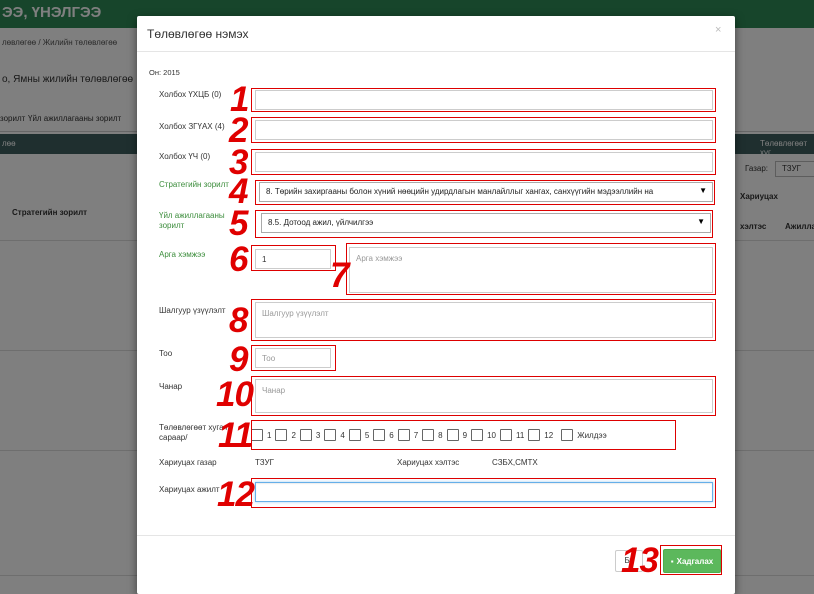 The image size is (814, 594). Describe the element at coordinates (515, 462) in the screenshot. I see `responsible-unit-value: СЗБХ,СМТХ` at that location.